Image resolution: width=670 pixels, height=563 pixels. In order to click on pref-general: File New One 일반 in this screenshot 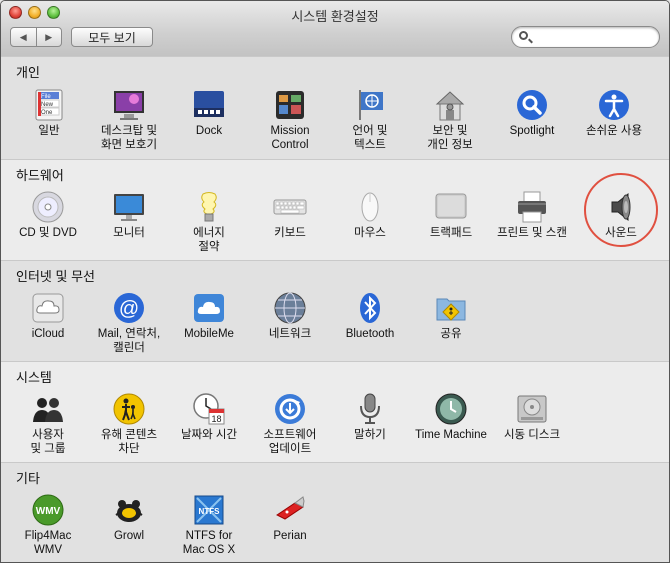, I will do `click(49, 113)`.